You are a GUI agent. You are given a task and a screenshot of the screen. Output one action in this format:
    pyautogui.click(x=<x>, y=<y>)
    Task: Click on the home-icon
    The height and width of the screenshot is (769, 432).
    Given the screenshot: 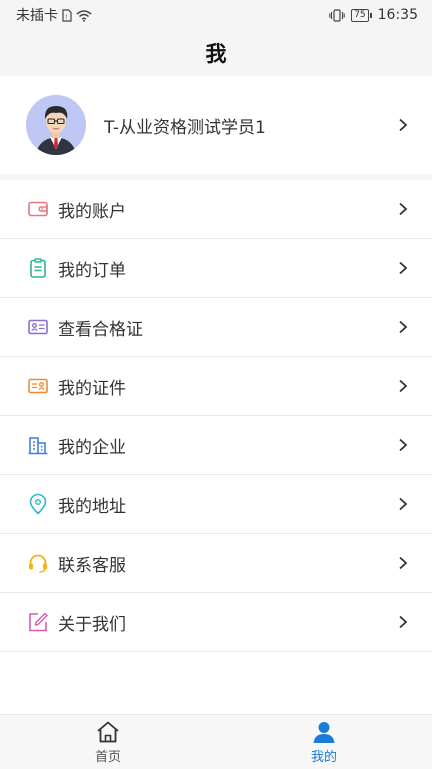 What is the action you would take?
    pyautogui.click(x=108, y=732)
    